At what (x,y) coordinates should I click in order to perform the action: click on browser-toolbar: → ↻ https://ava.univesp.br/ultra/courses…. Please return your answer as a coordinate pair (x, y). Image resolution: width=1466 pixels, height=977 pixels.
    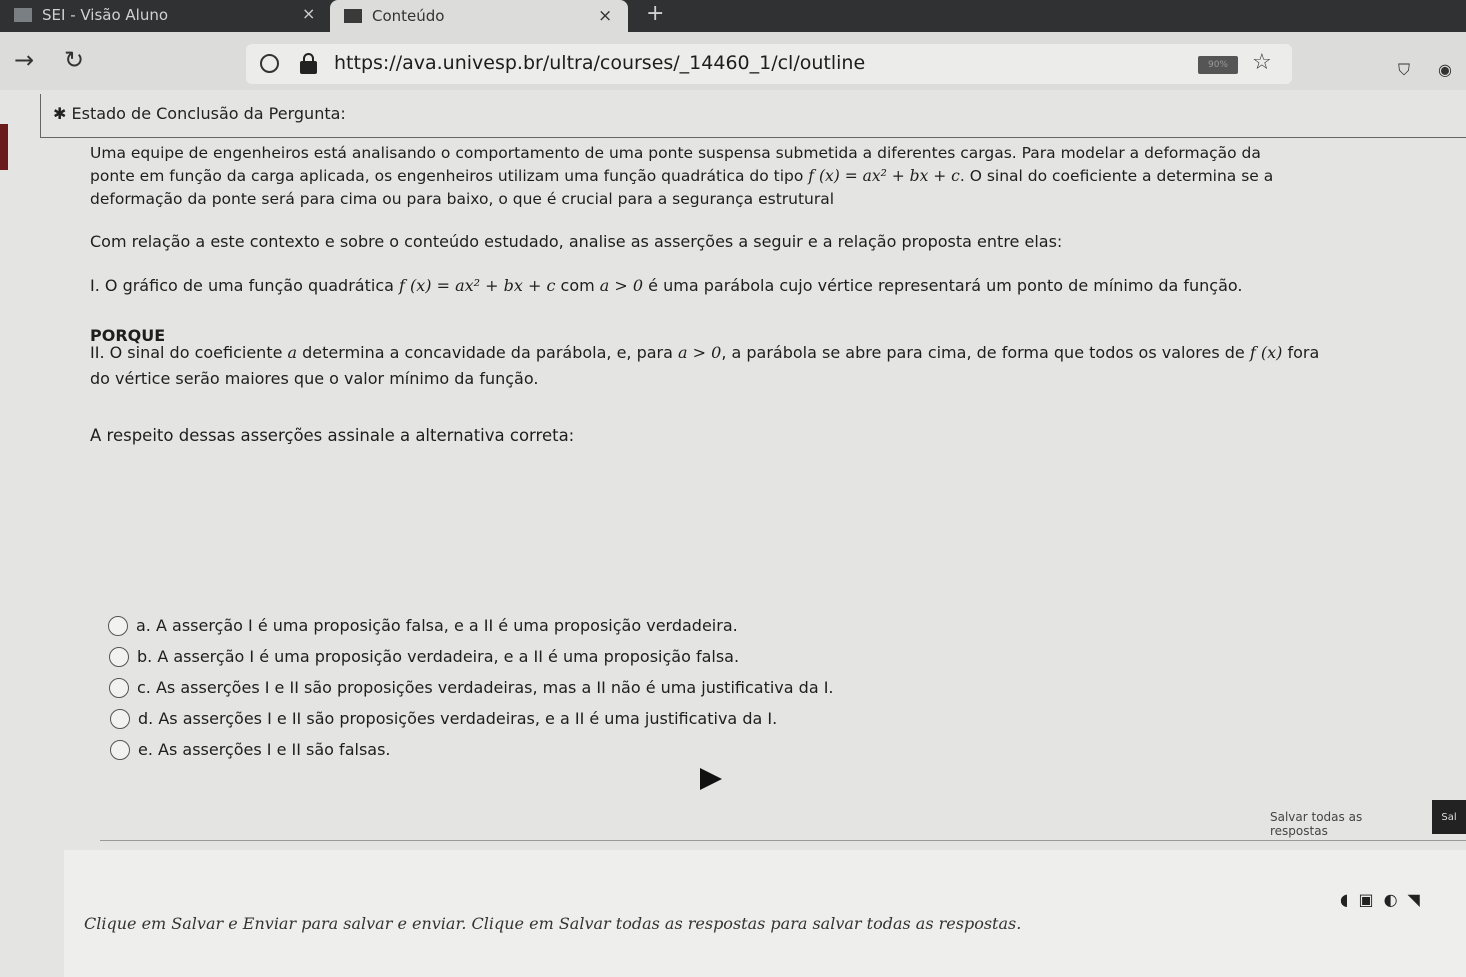
    Looking at the image, I should click on (733, 61).